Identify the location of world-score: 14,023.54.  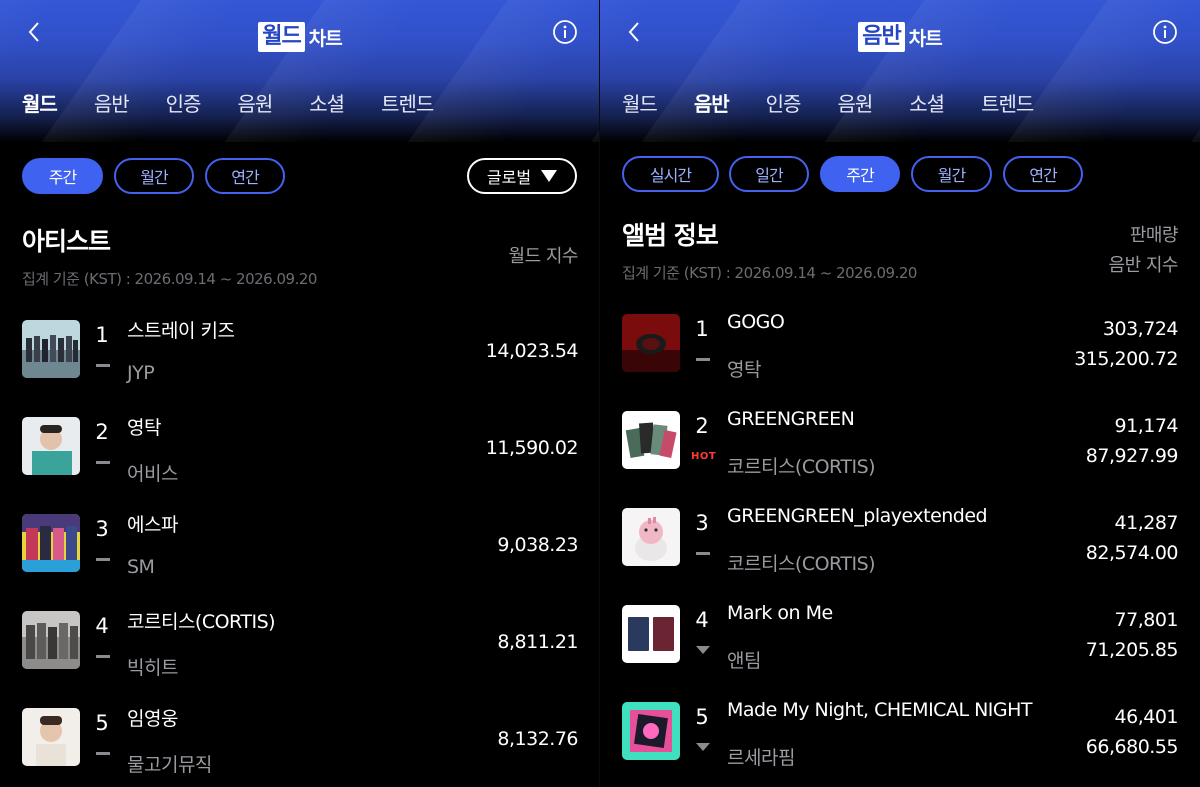
(532, 351).